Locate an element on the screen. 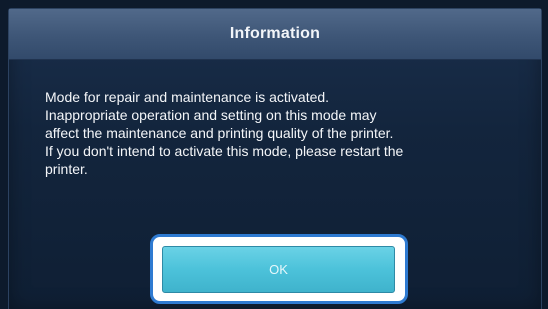  dialog-title: Information is located at coordinates (275, 33).